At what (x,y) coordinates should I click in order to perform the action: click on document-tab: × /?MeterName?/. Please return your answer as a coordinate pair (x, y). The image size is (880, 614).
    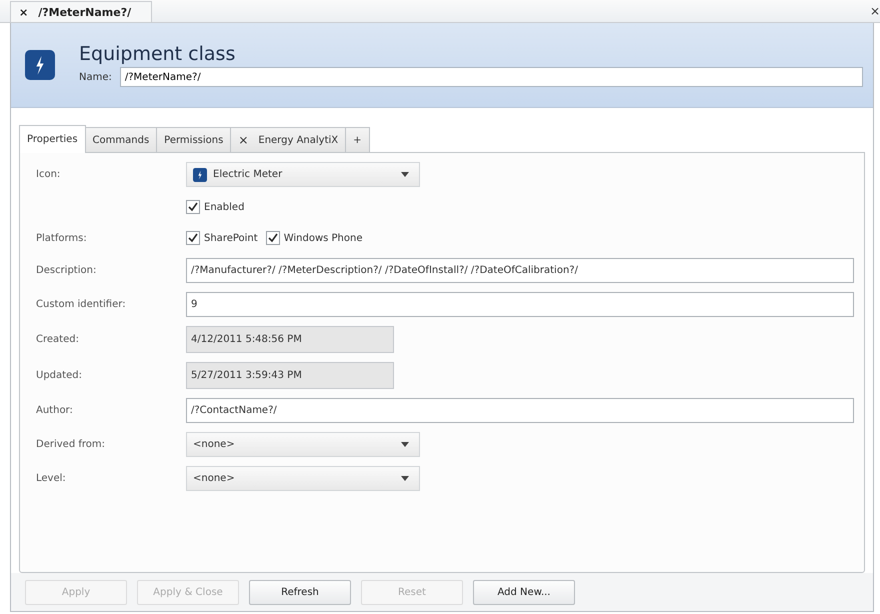
    Looking at the image, I should click on (81, 11).